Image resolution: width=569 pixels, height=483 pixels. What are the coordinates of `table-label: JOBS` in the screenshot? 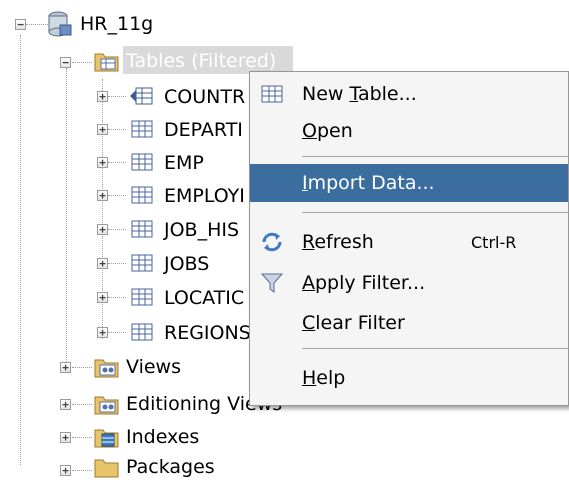 It's located at (186, 264).